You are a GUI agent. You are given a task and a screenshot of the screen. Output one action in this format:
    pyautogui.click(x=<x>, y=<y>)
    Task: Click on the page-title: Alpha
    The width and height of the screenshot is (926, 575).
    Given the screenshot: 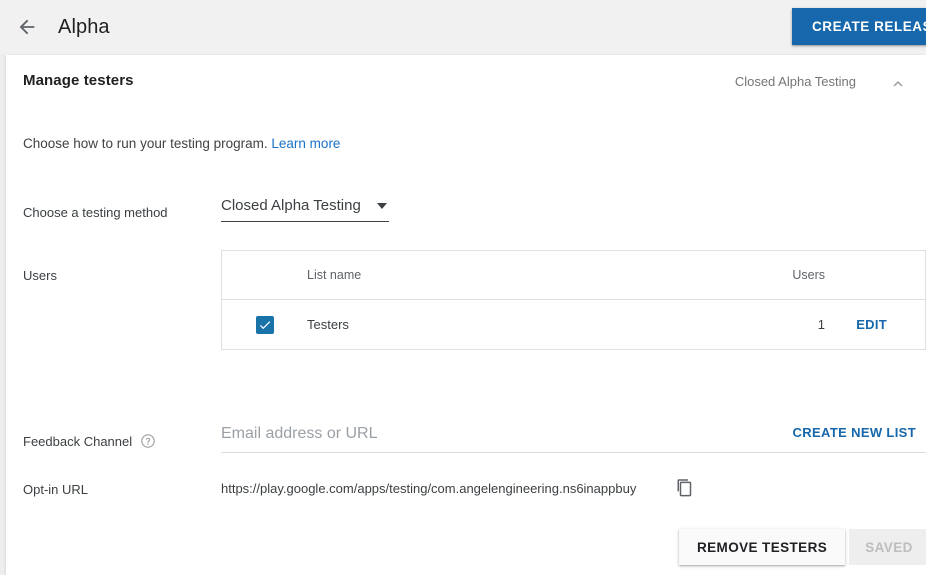 What is the action you would take?
    pyautogui.click(x=84, y=26)
    